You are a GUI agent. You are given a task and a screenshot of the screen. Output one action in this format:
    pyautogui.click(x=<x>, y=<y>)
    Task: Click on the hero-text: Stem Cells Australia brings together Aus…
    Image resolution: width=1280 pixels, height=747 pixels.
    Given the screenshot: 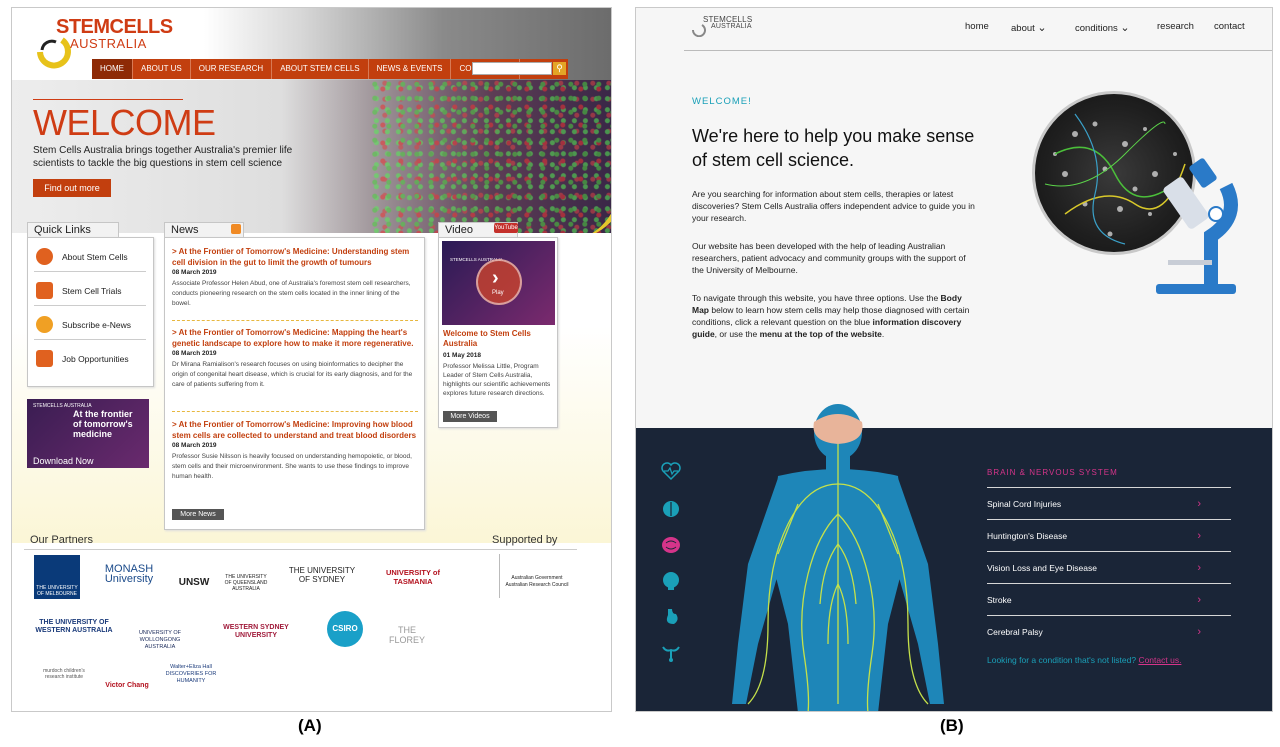 What is the action you would take?
    pyautogui.click(x=163, y=157)
    